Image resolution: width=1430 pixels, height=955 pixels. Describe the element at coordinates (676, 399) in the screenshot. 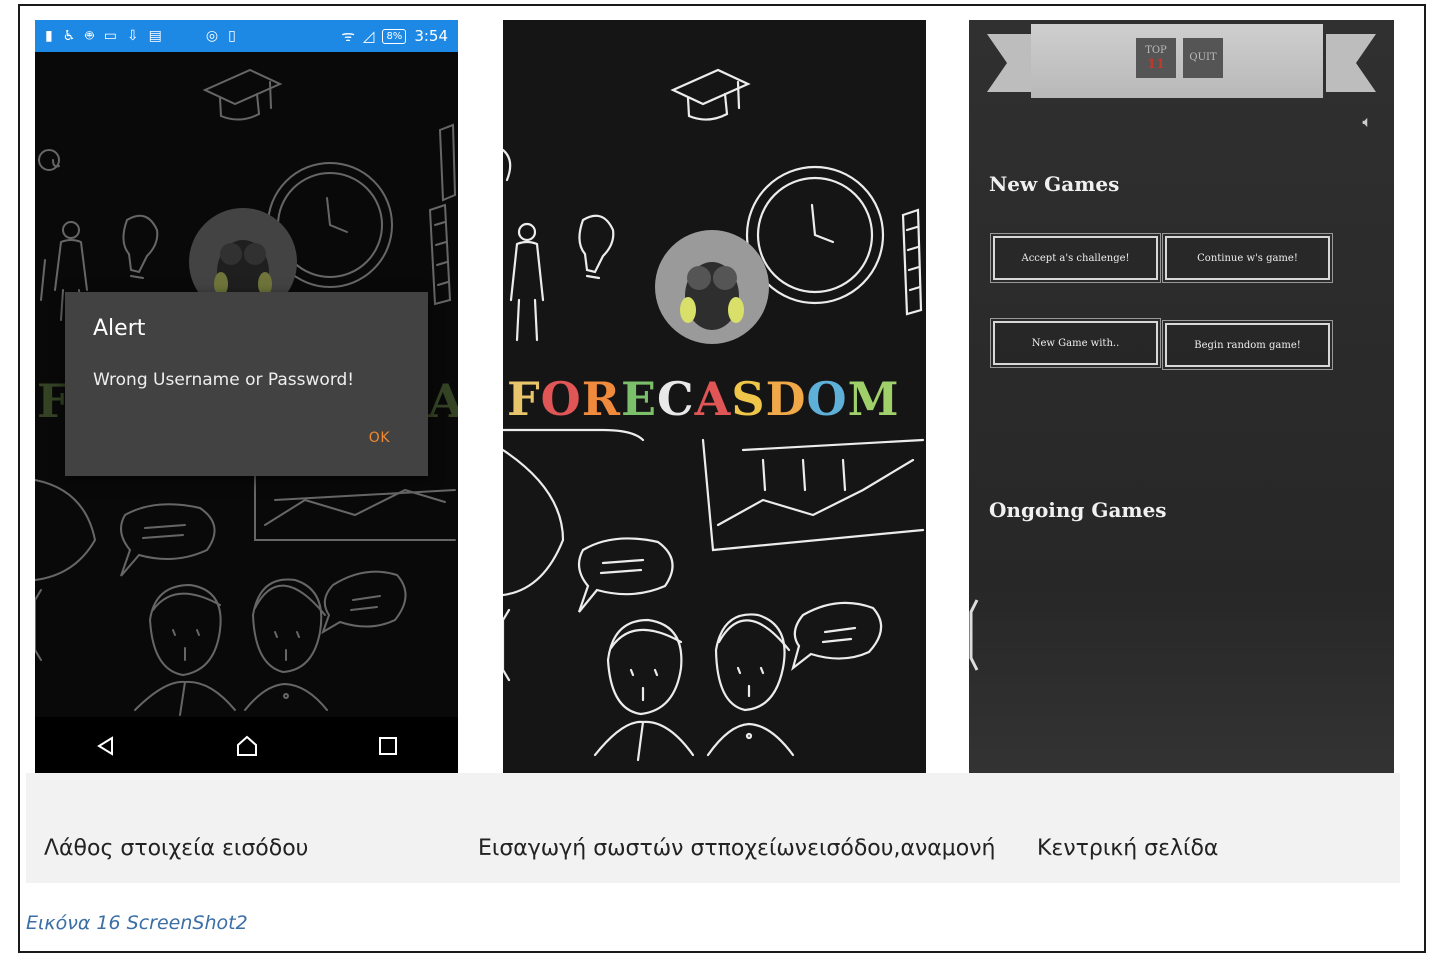

I see `logo-letter: C` at that location.